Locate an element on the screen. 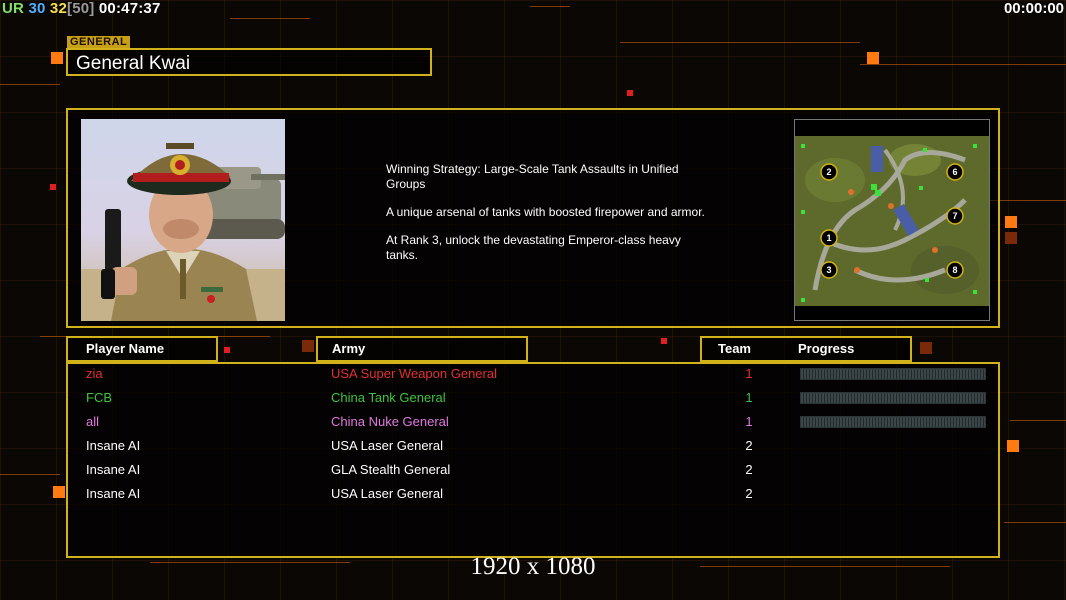 The height and width of the screenshot is (600, 1066). general-portrait-image is located at coordinates (183, 232).